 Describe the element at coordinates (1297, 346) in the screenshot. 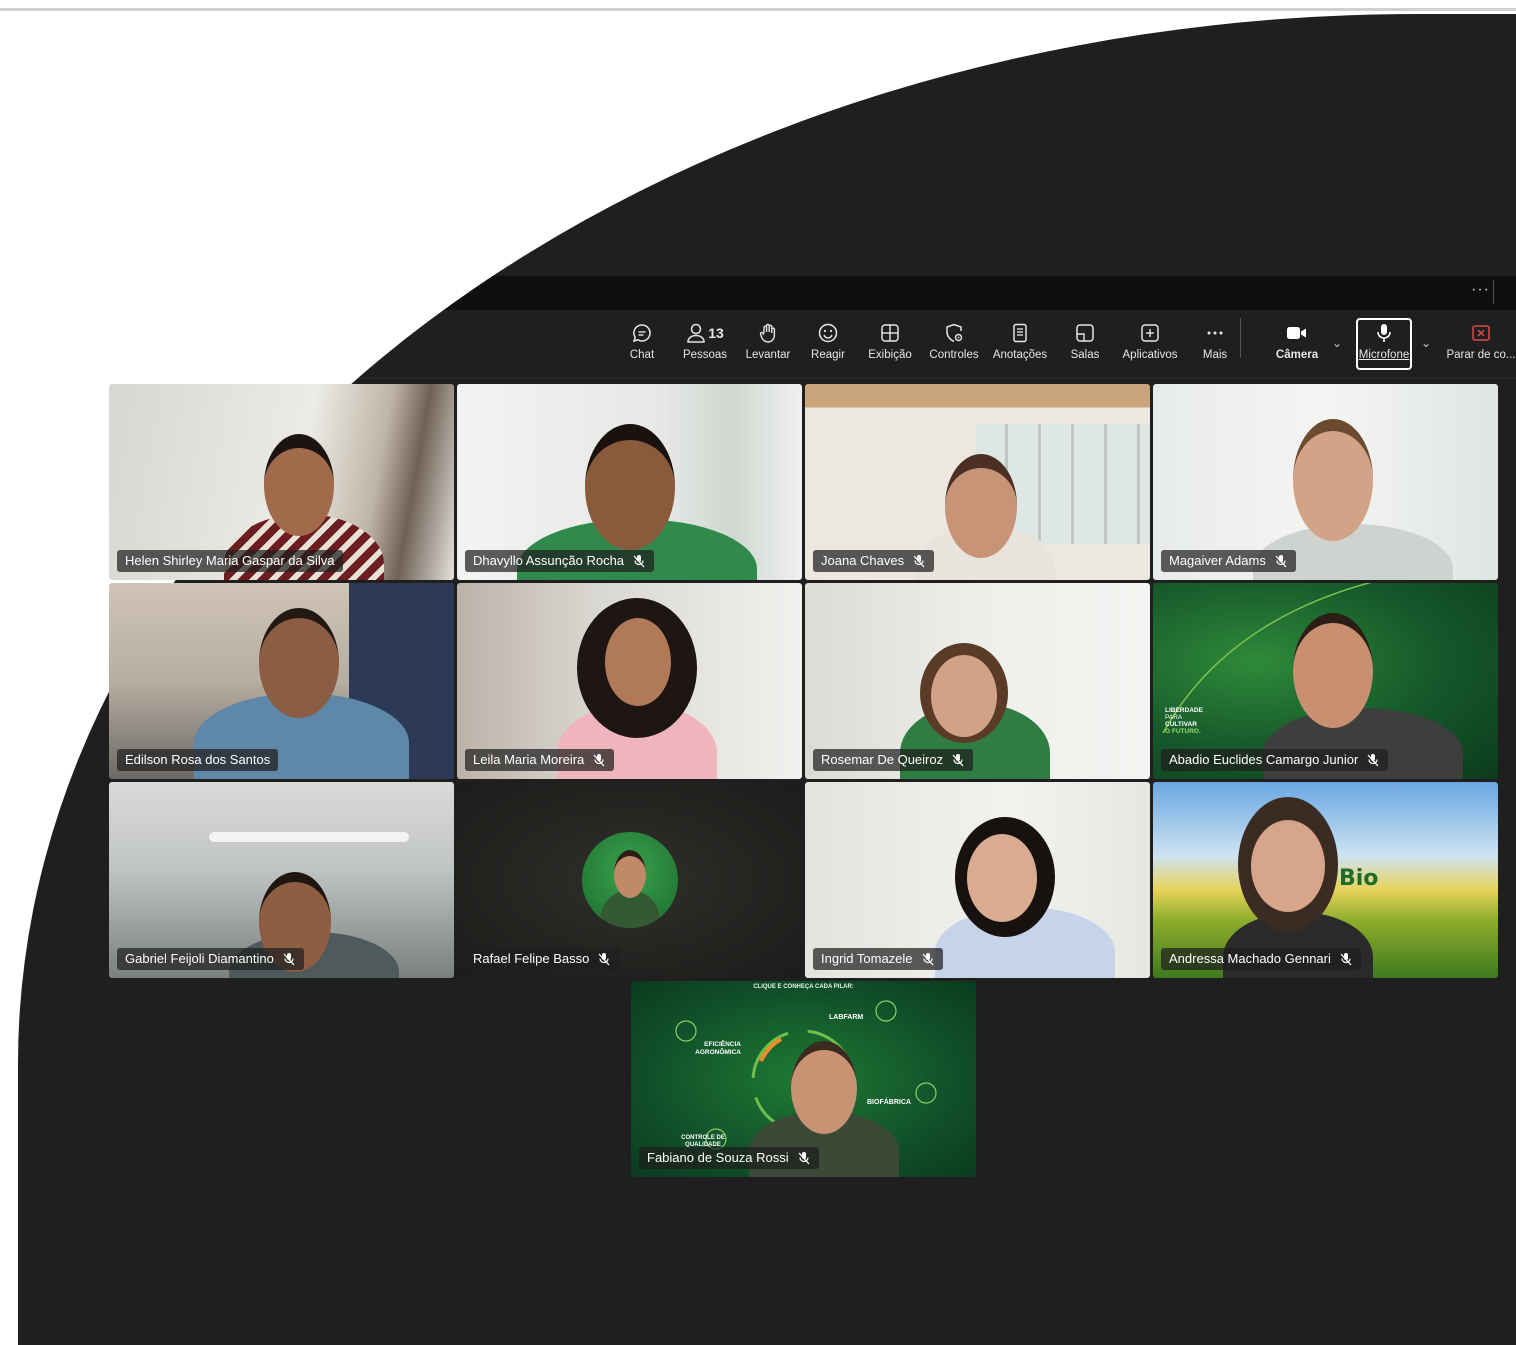

I see `camera-button: Câmera` at that location.